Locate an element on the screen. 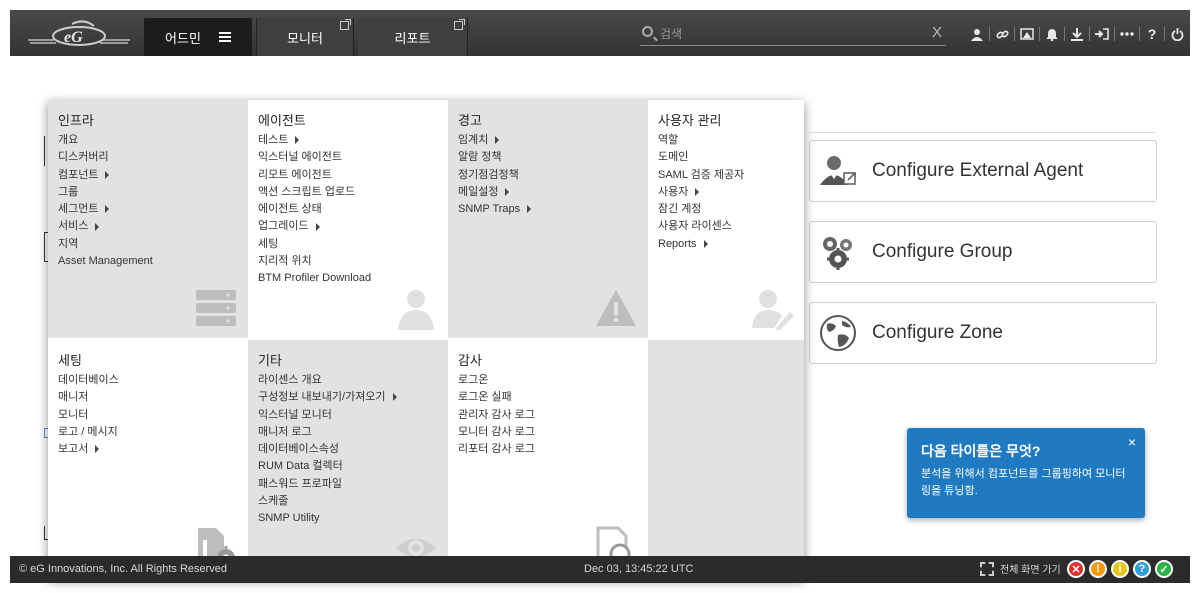 The width and height of the screenshot is (1200, 593). nav-tab-admin-label: 어드민 is located at coordinates (183, 38).